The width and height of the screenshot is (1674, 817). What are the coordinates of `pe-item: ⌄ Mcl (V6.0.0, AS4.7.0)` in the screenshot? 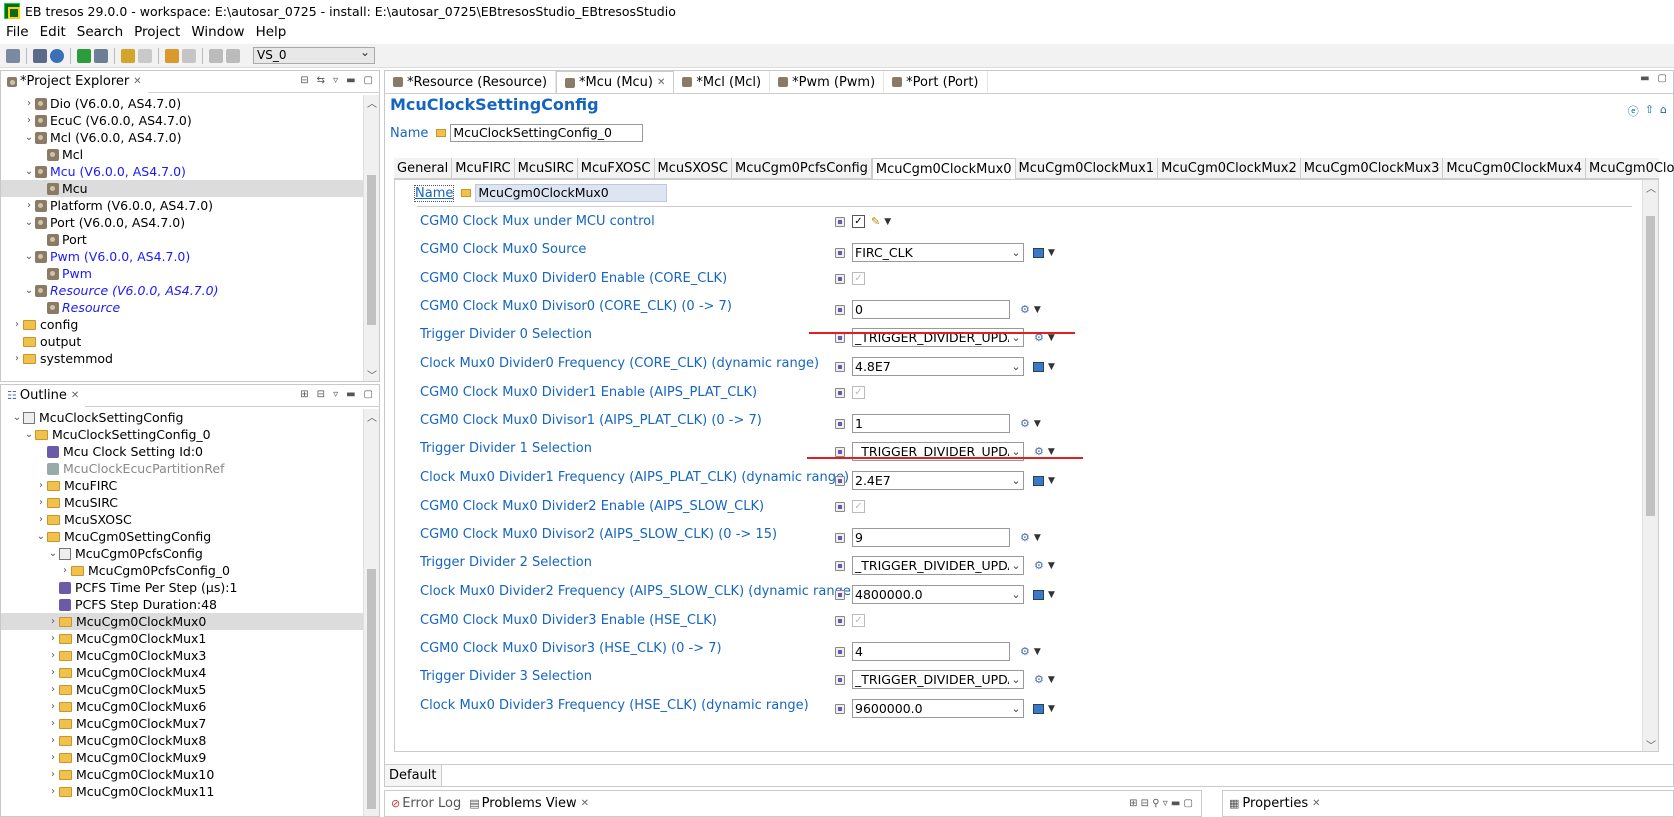 It's located at (182, 137).